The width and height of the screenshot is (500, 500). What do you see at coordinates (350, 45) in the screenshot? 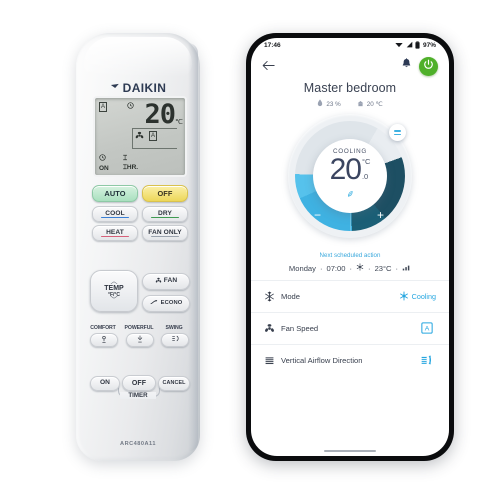
I see `status-bar: 17:46 97%` at bounding box center [350, 45].